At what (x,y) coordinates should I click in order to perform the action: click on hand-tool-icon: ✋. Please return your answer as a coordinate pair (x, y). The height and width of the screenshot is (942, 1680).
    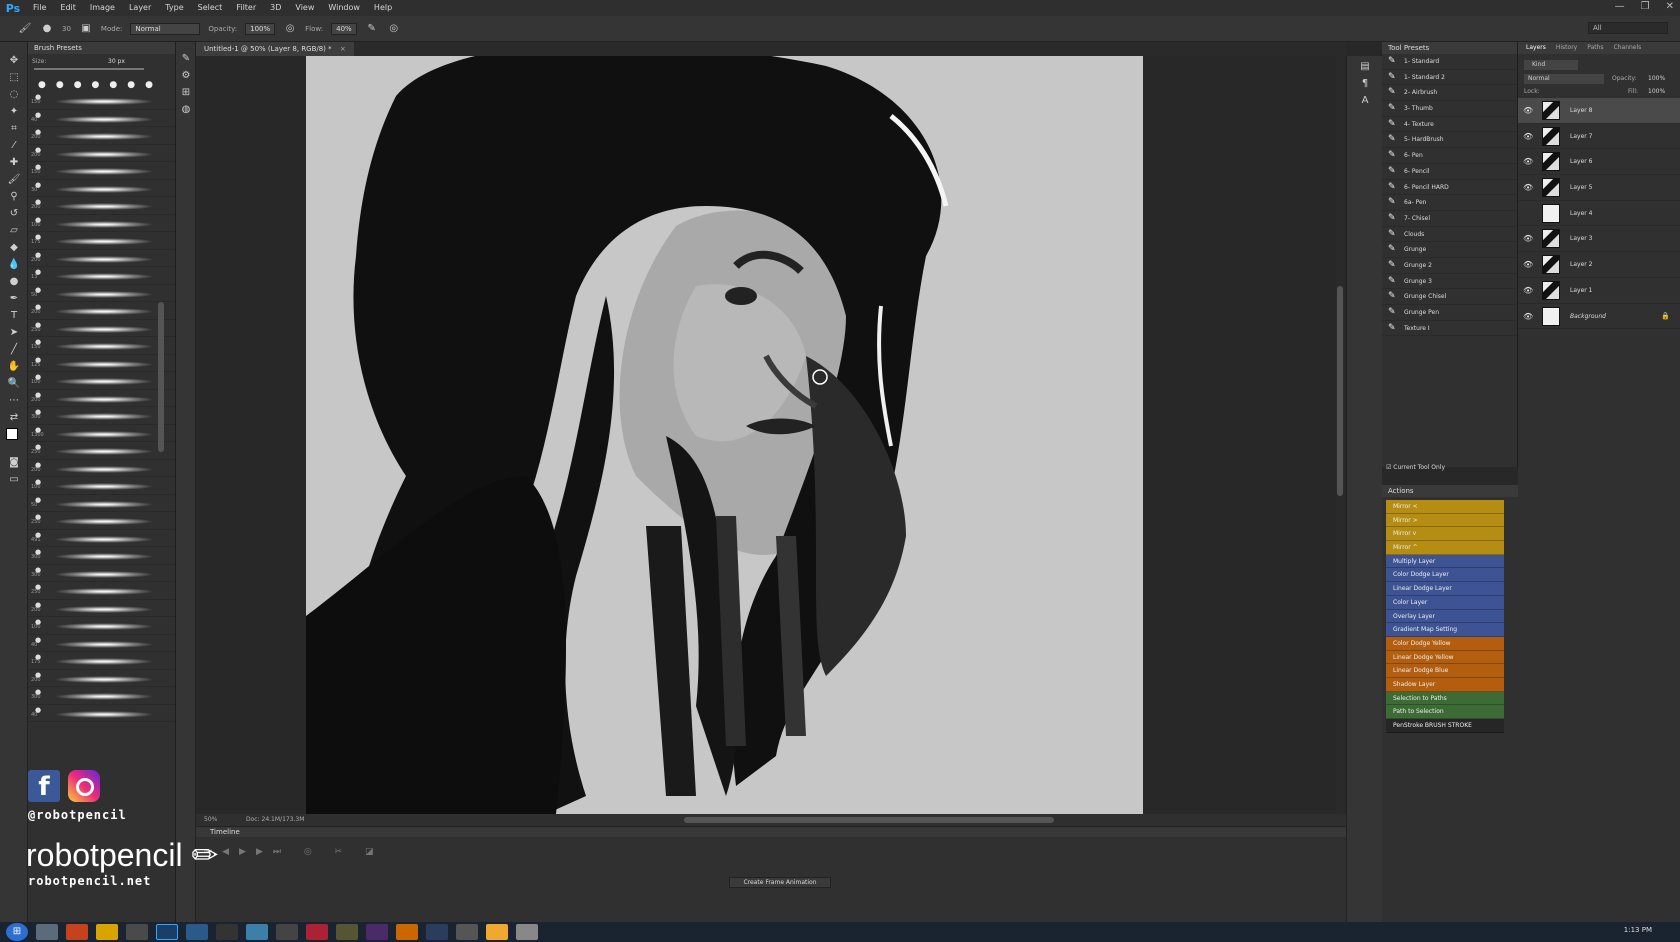
    Looking at the image, I should click on (14, 366).